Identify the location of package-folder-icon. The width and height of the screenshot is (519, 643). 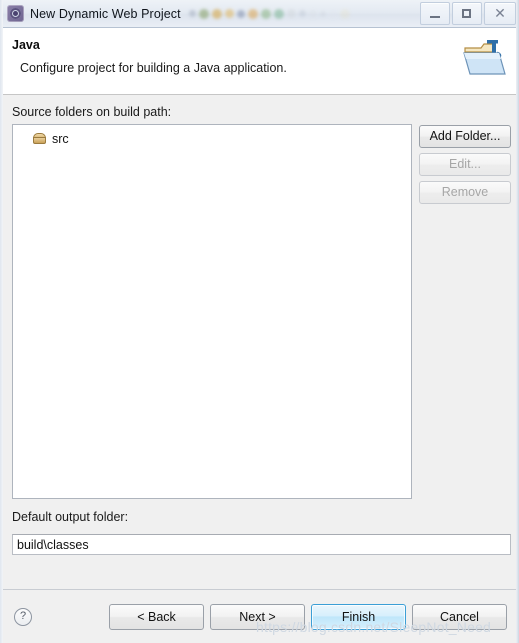
(40, 139).